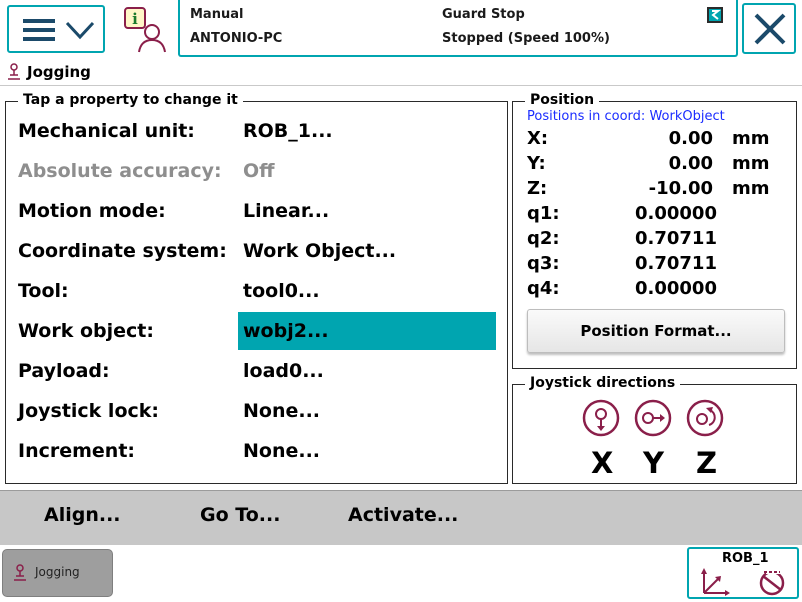  What do you see at coordinates (626, 116) in the screenshot?
I see `coord-caption: Positions in coord: WorkObject` at bounding box center [626, 116].